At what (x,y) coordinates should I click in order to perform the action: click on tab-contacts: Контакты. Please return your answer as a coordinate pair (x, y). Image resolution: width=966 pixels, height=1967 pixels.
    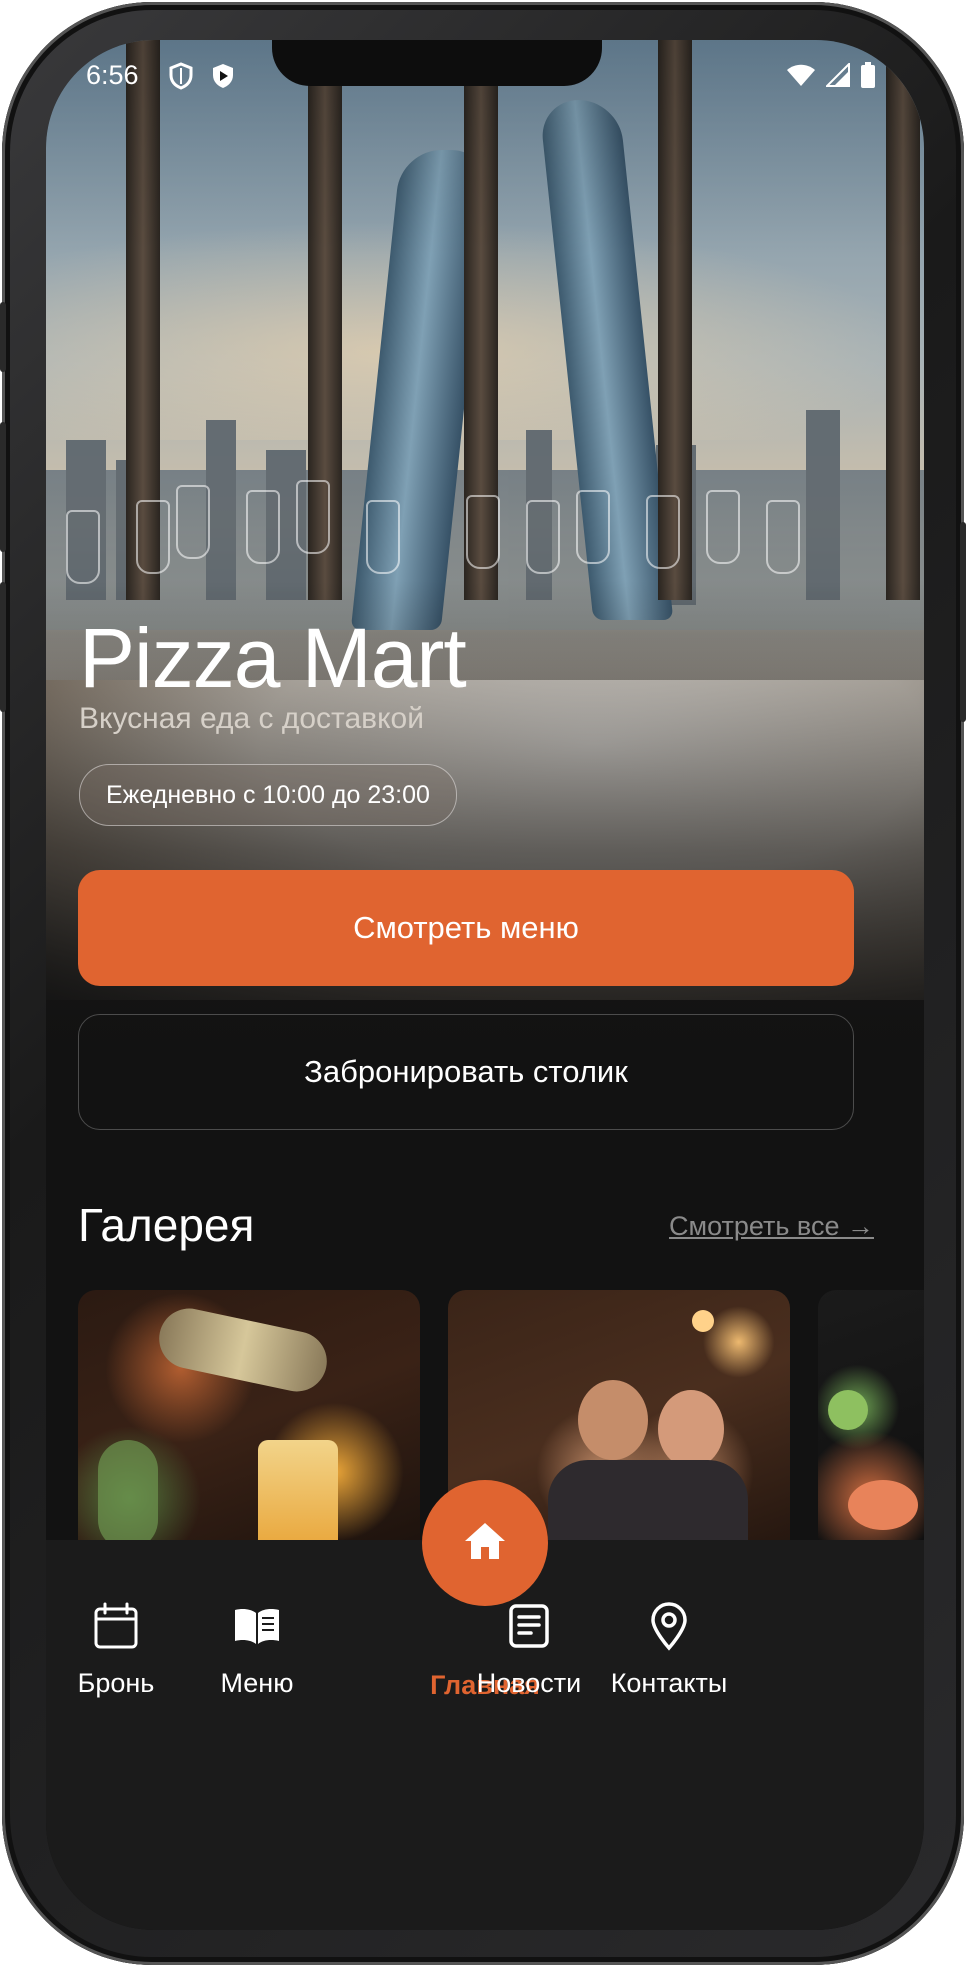
    Looking at the image, I should click on (669, 1649).